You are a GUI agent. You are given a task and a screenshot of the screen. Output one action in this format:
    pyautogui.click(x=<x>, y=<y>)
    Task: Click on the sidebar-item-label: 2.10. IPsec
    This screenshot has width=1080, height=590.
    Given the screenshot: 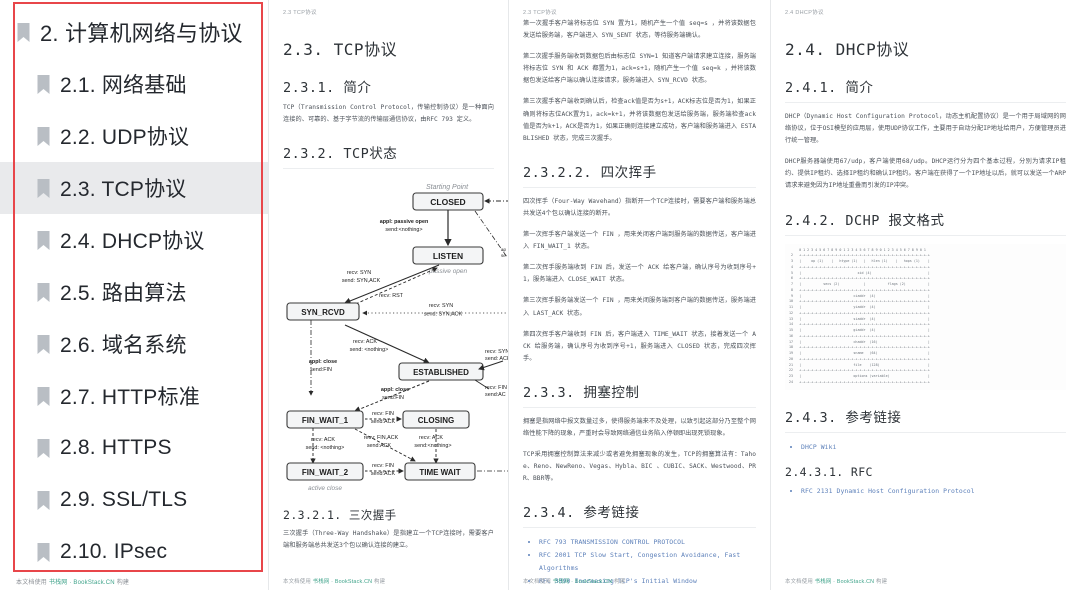 What is the action you would take?
    pyautogui.click(x=114, y=551)
    